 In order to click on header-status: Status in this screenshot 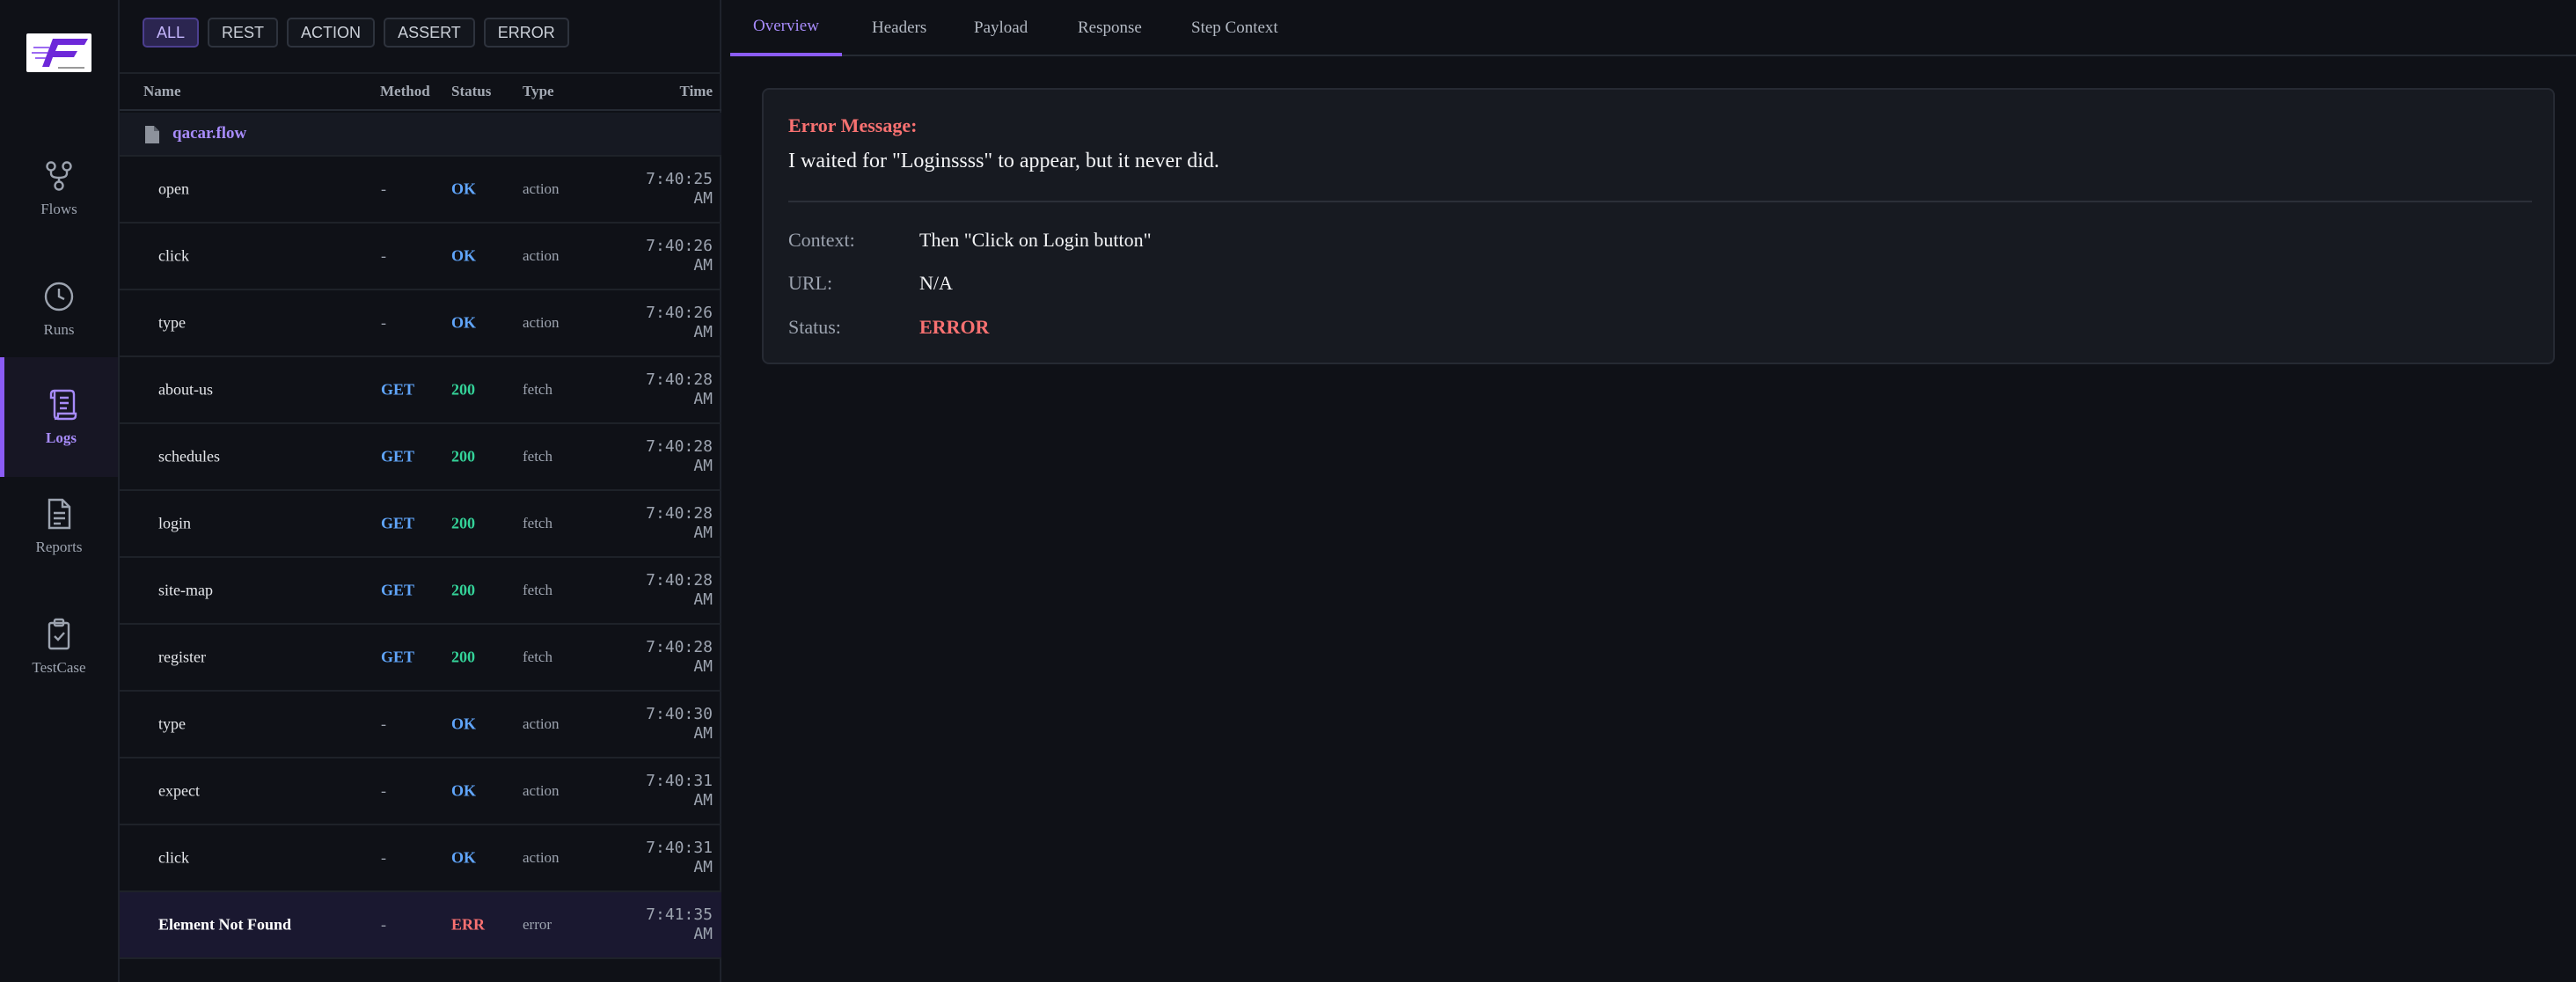, I will do `click(471, 91)`.